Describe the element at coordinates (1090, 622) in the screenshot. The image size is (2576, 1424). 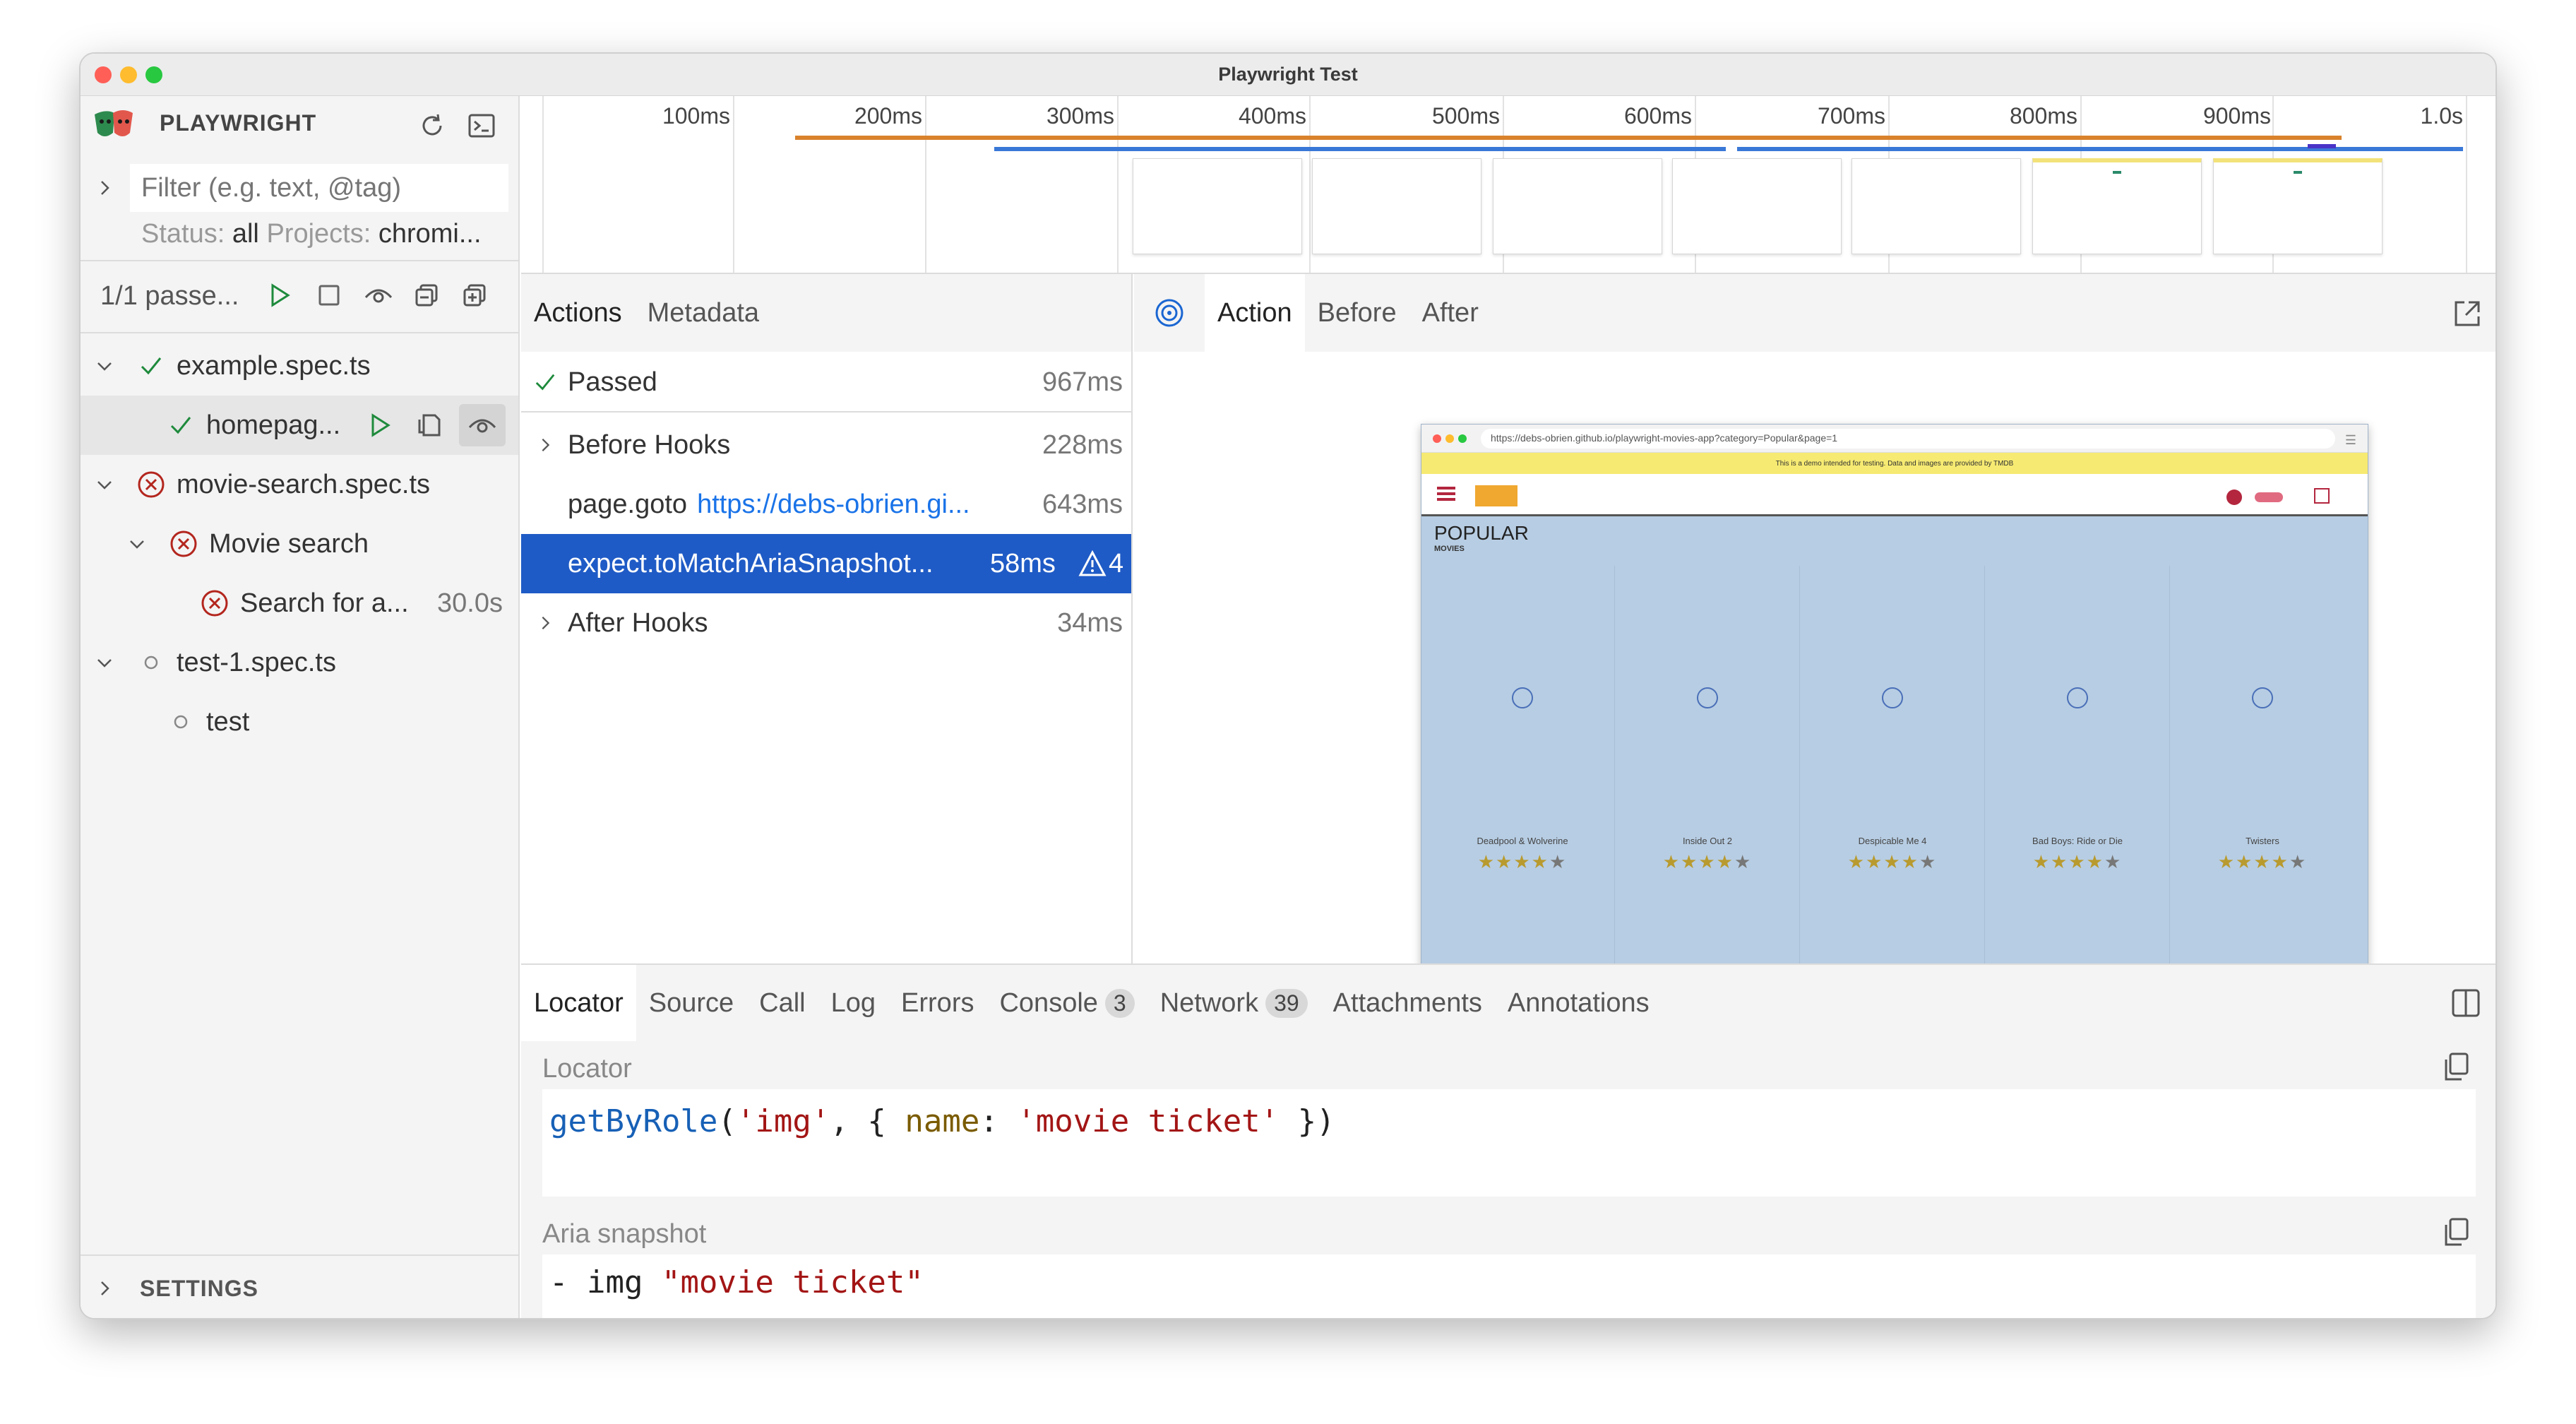
I see `action-duration: 34ms` at that location.